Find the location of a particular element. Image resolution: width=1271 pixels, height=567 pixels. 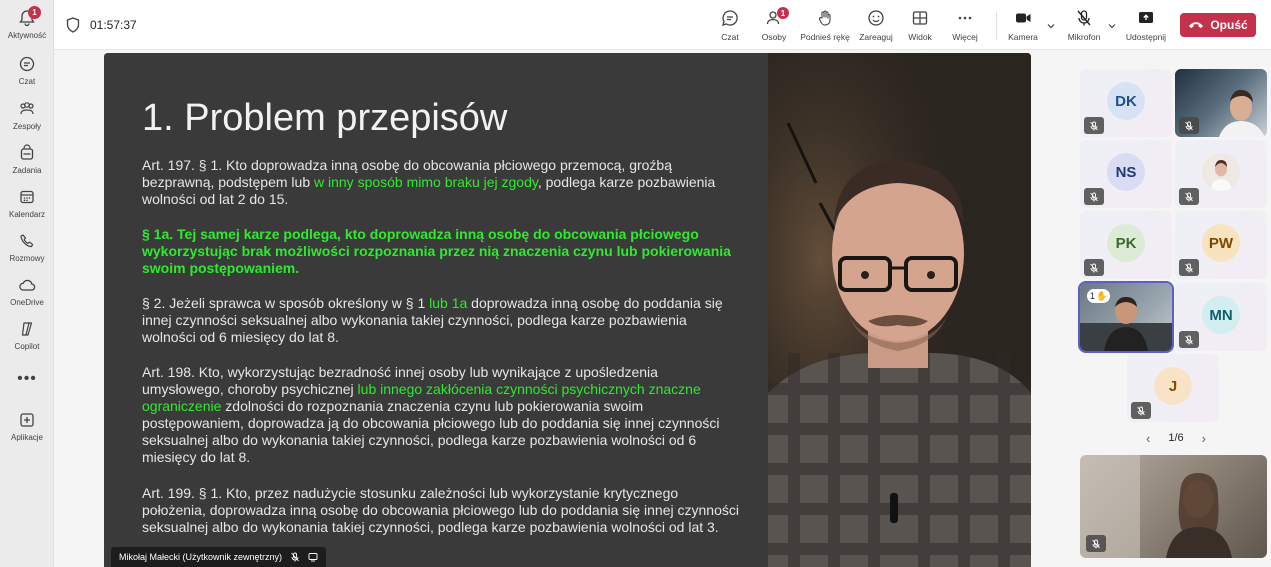

react-button: Zareaguj is located at coordinates (876, 27).